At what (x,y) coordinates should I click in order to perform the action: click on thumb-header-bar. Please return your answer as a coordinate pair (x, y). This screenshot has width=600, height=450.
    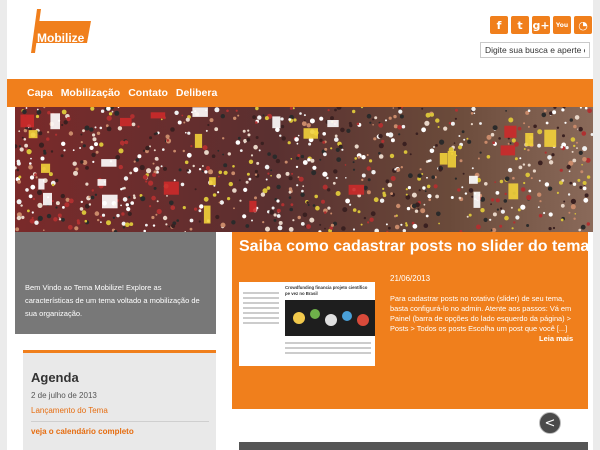
    Looking at the image, I should click on (307, 277).